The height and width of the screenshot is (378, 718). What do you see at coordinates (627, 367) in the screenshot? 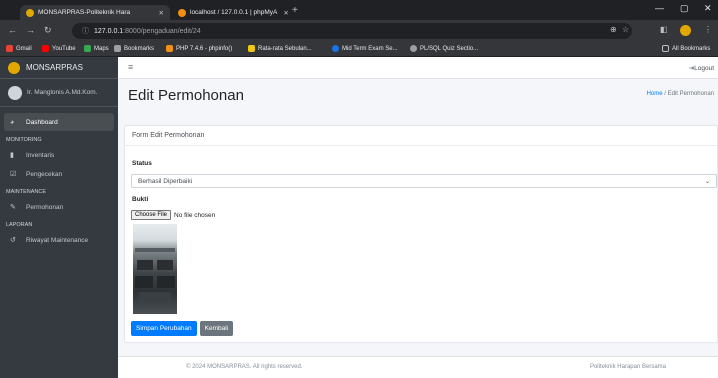
I see `footer-institution: Politeknik Harapan Bersama` at bounding box center [627, 367].